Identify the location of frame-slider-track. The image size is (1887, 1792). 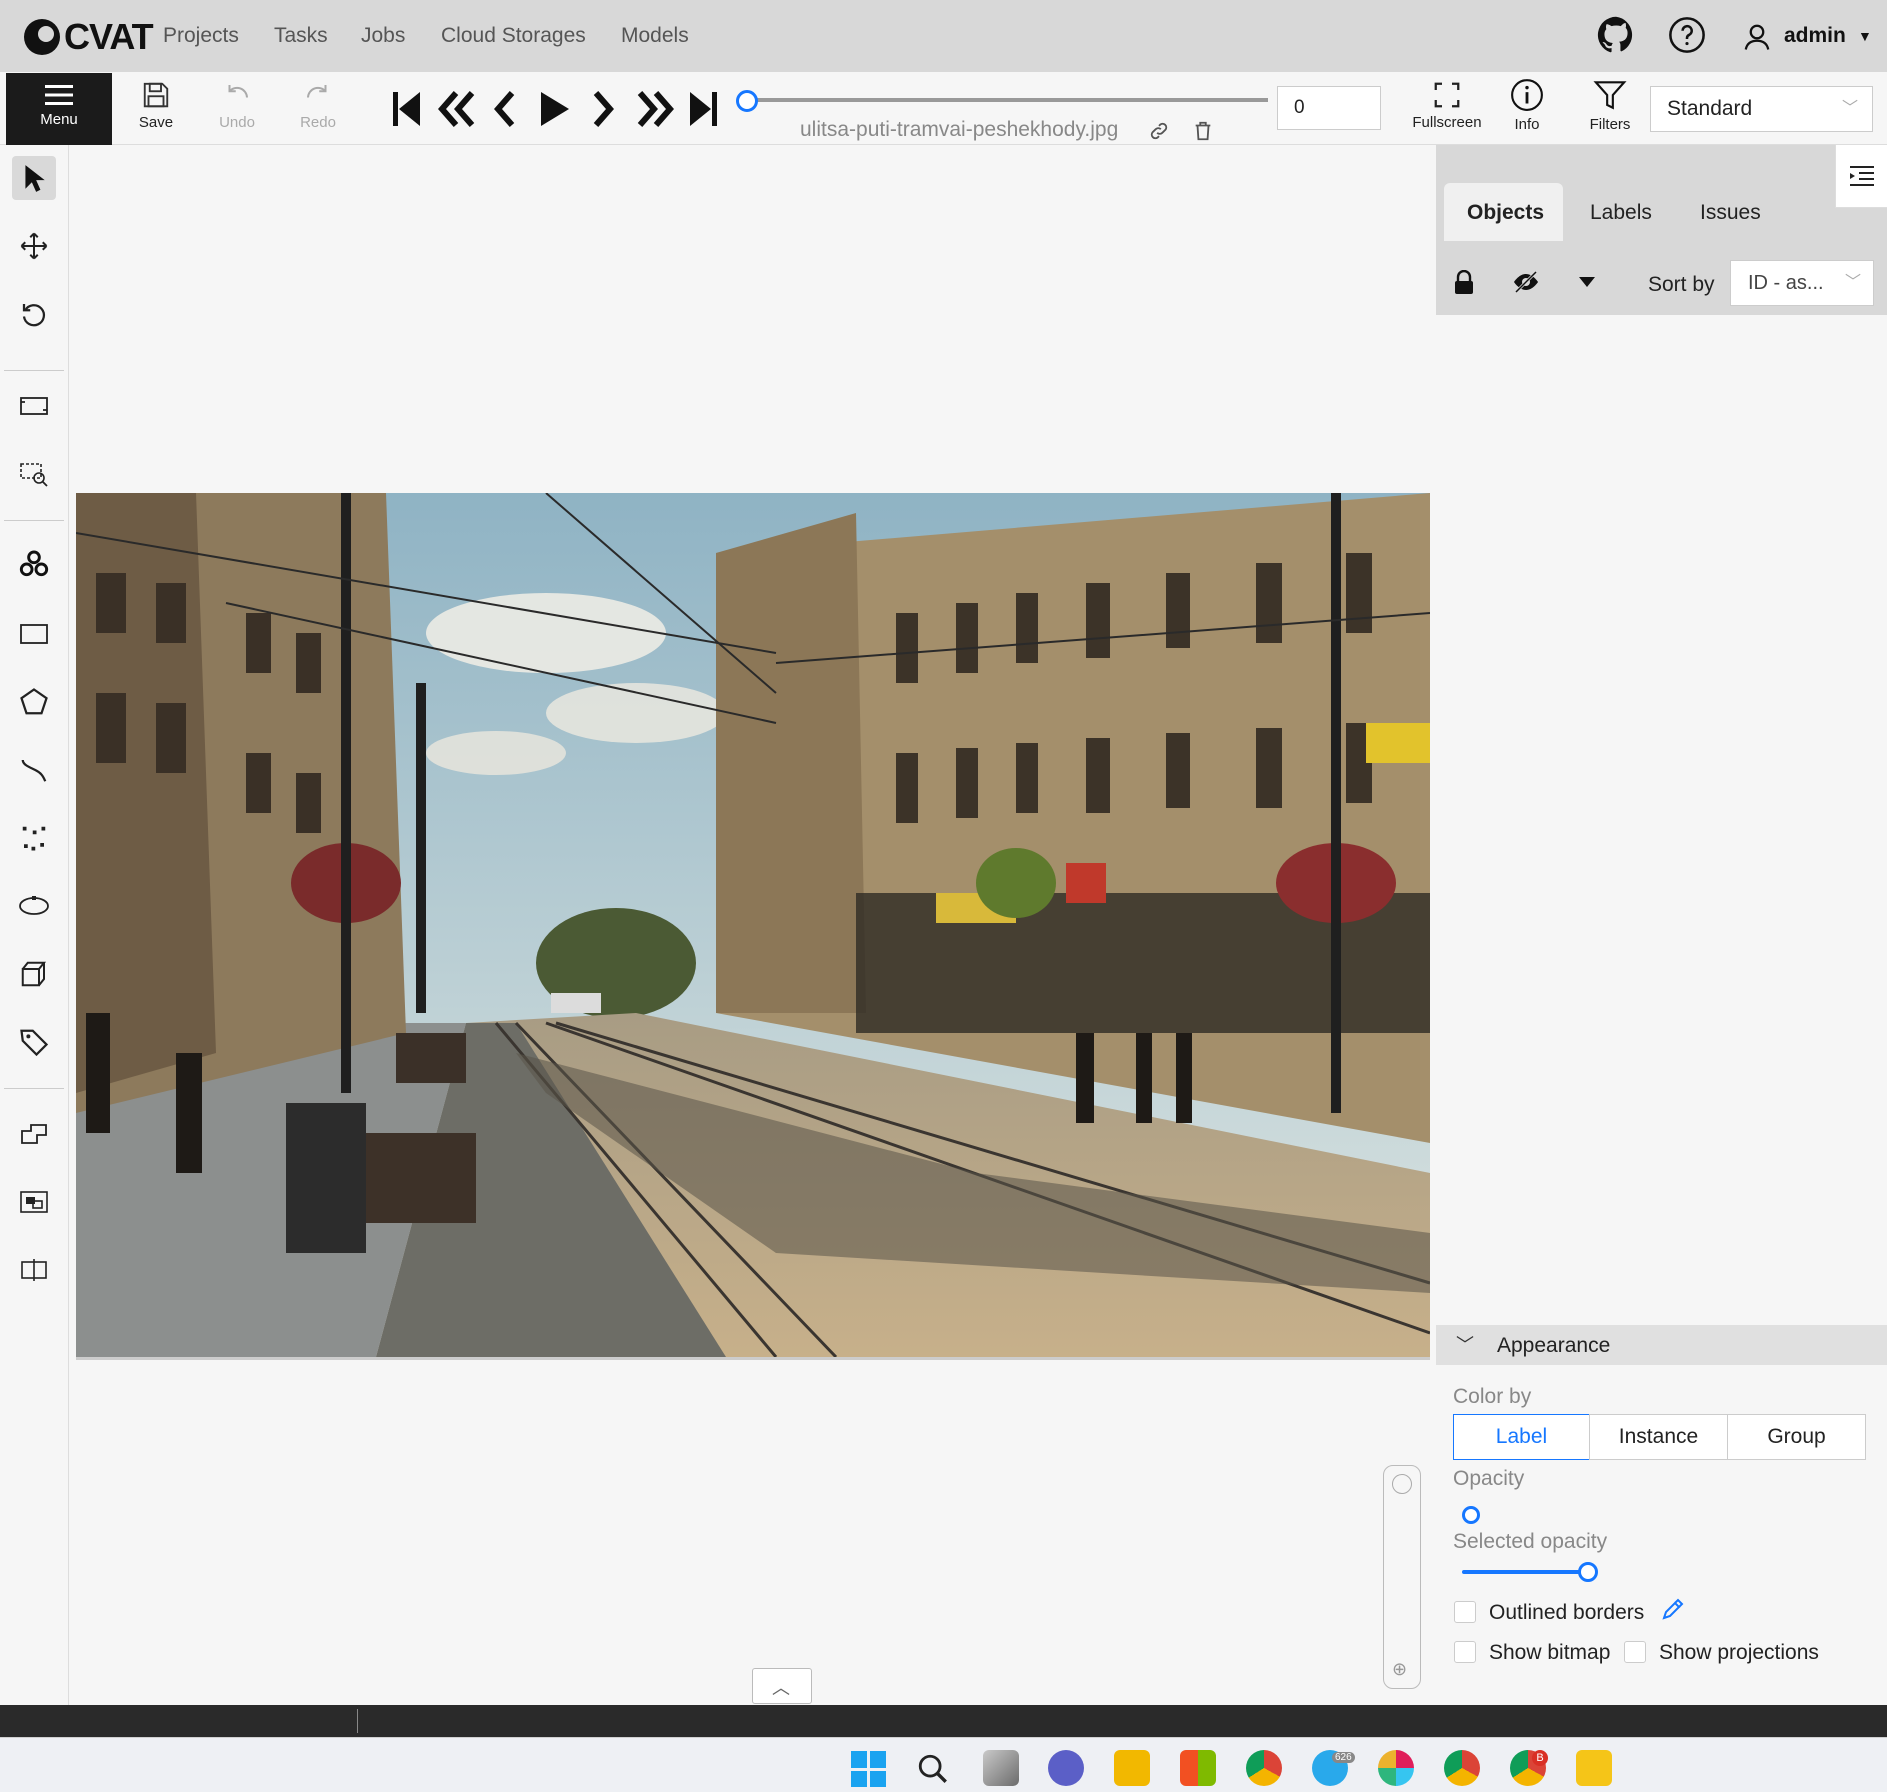
(1008, 100).